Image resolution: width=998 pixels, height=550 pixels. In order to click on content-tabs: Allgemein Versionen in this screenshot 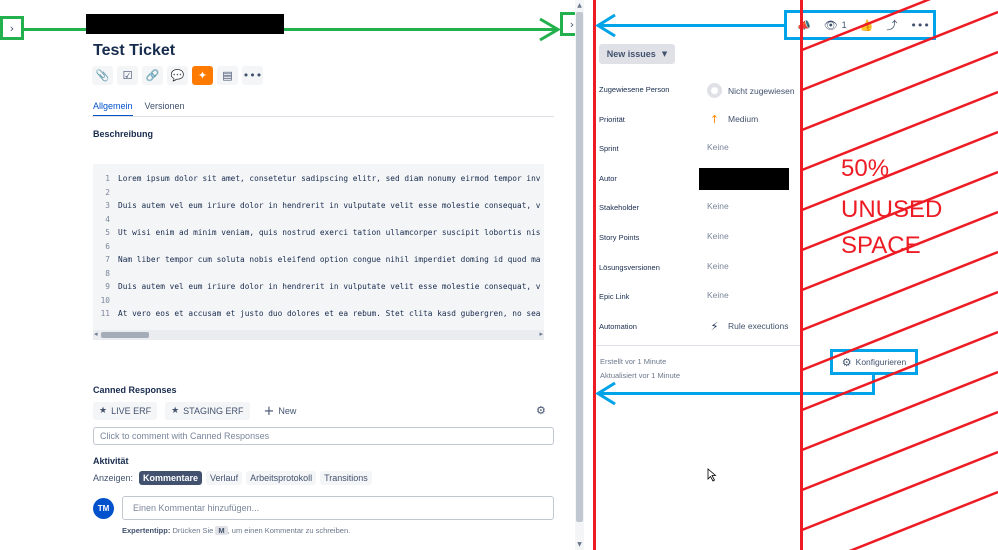, I will do `click(139, 109)`.